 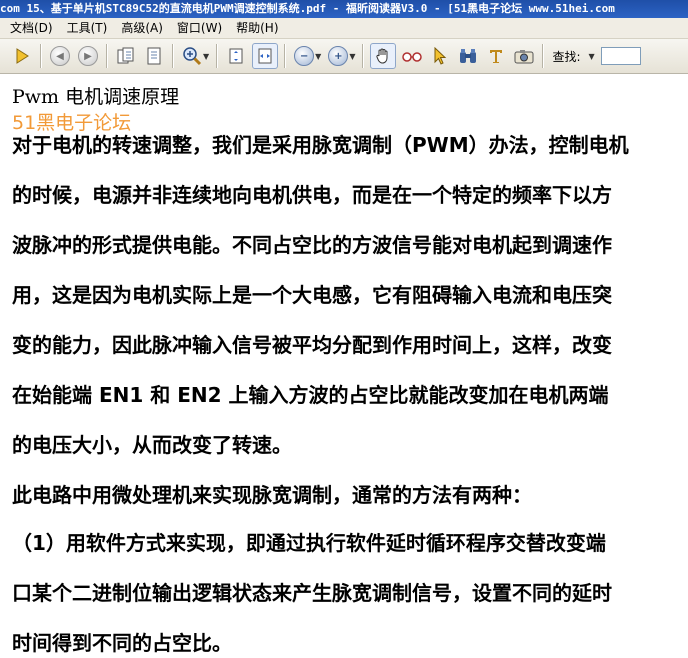 I want to click on arrow-right-icon: ▶, so click(x=88, y=56).